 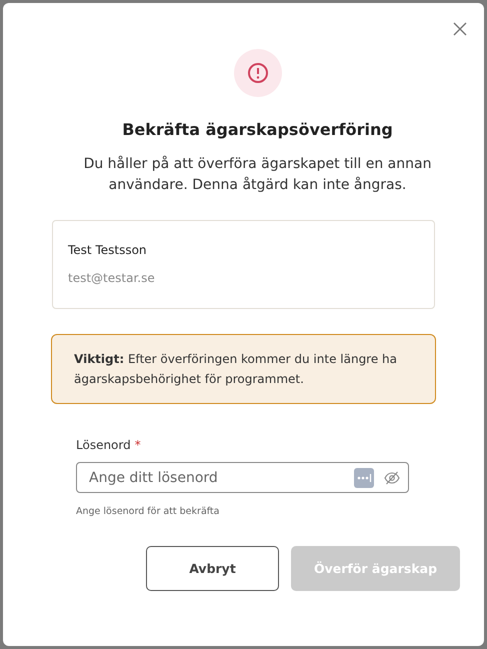 I want to click on password-field: Ange ditt lösenord, so click(x=242, y=477).